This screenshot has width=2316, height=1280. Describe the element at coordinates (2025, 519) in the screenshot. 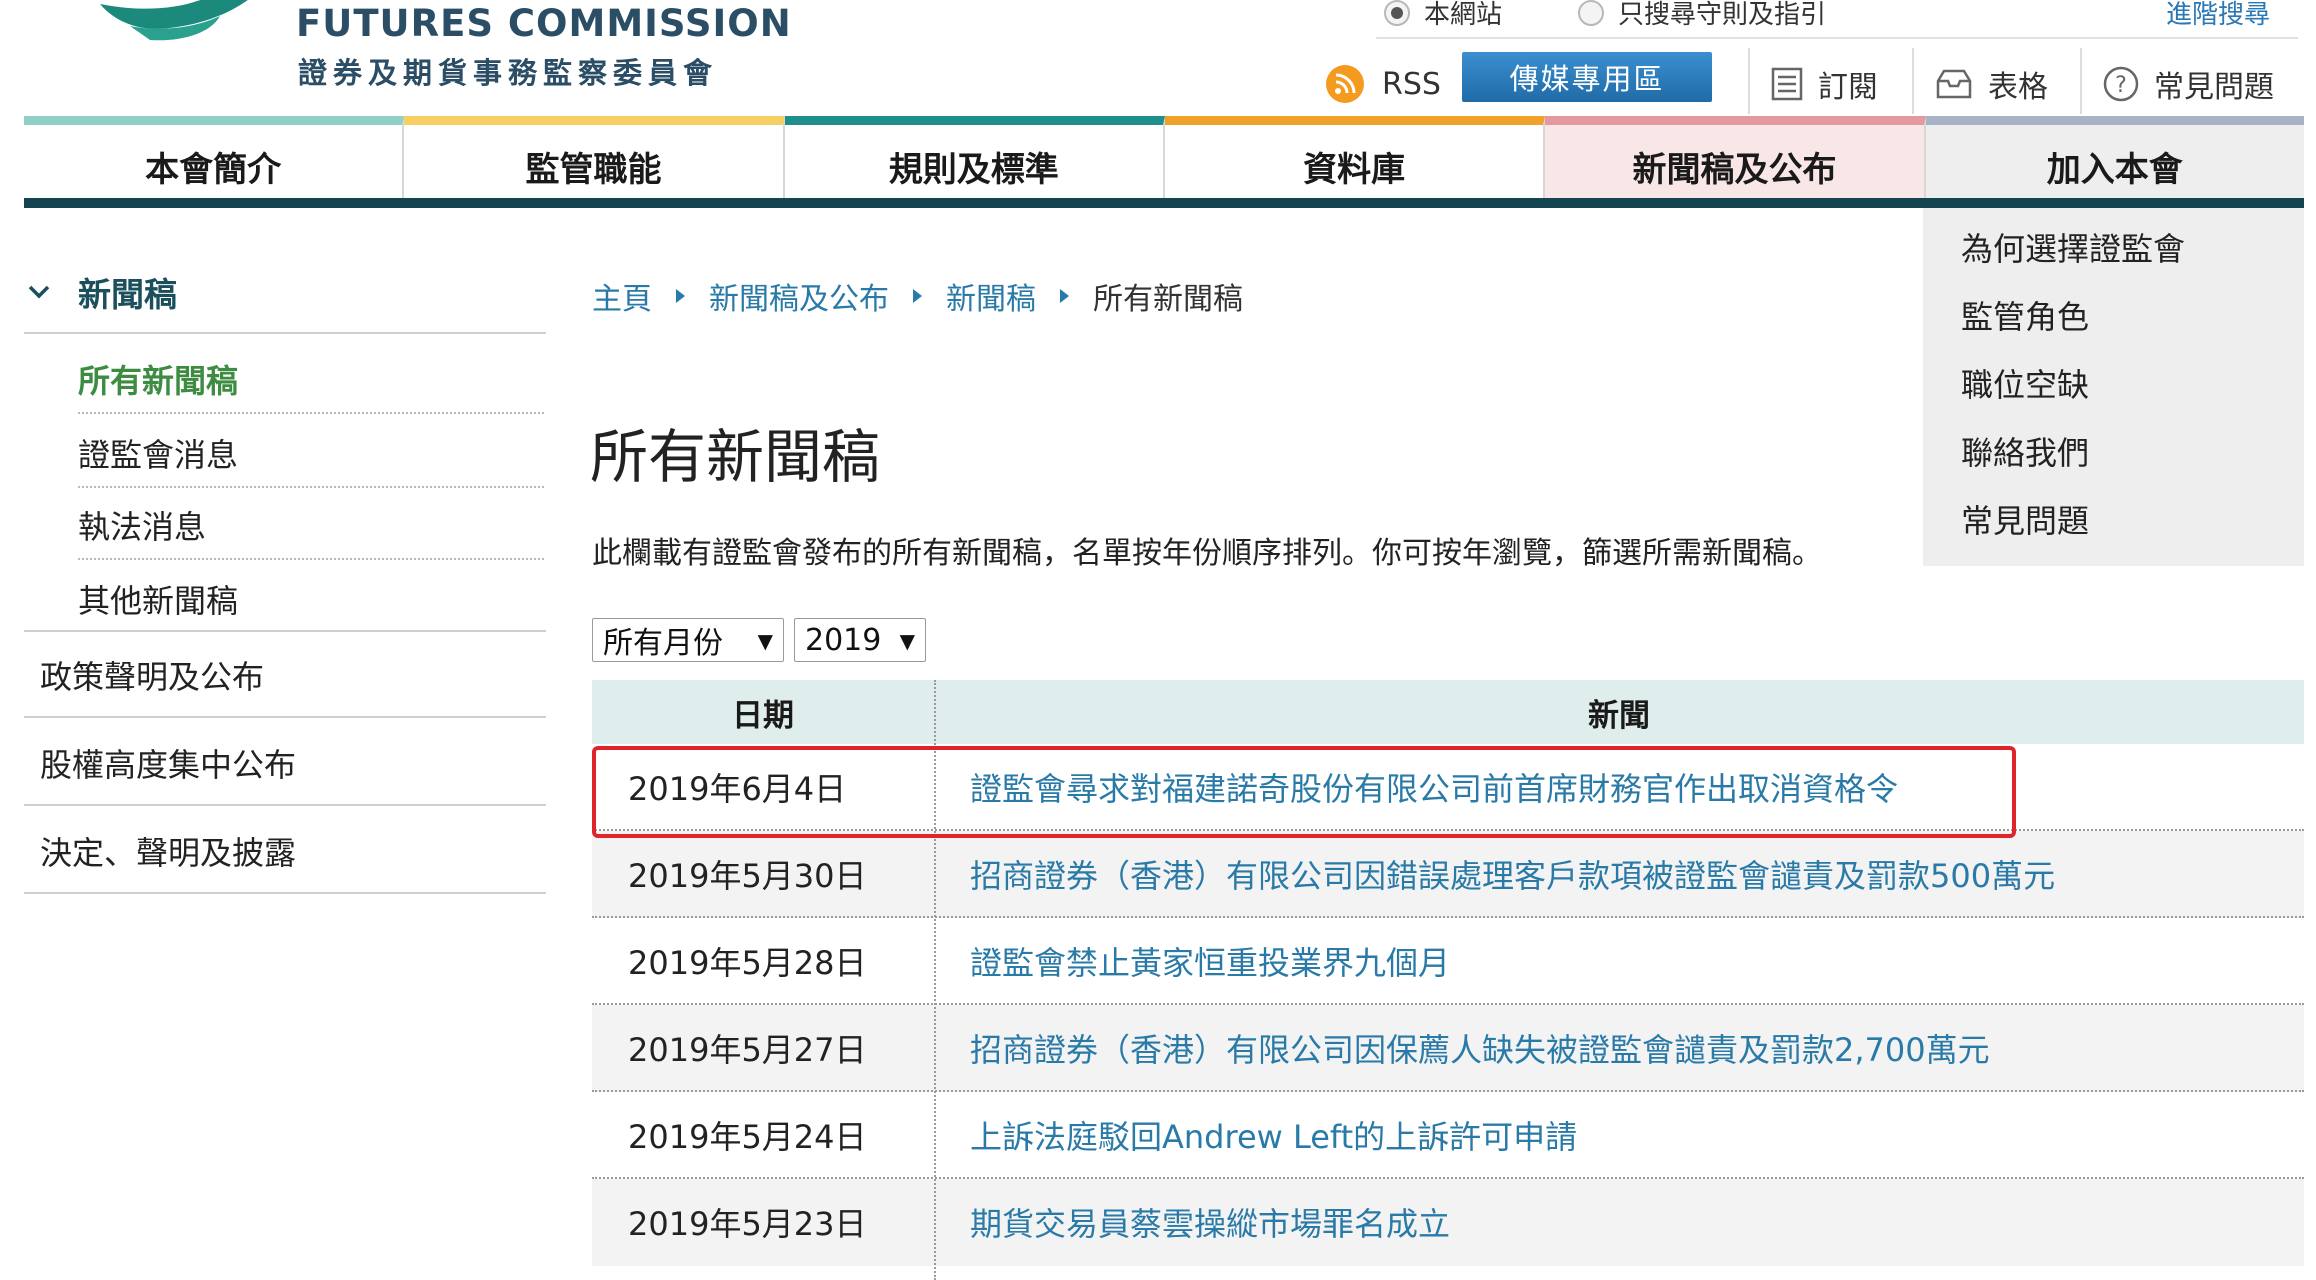

I see `dropdown-item-faq: 常見問題` at that location.